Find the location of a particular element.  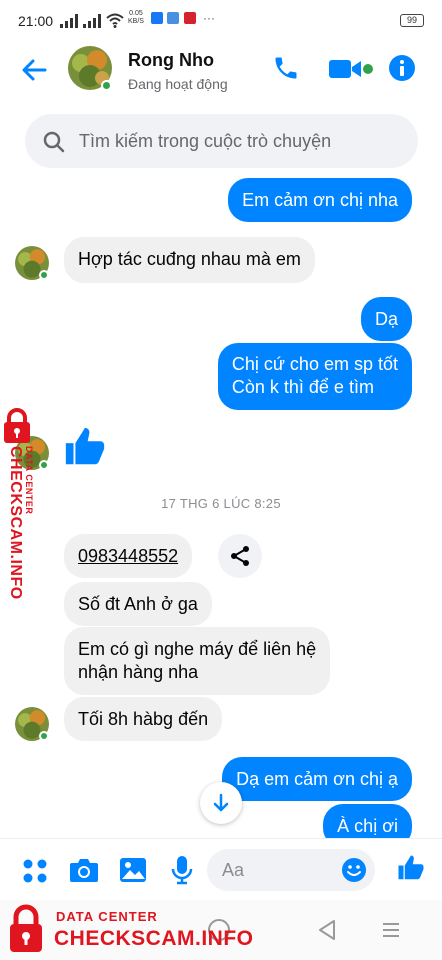

facebook-notification-icon is located at coordinates (157, 18).